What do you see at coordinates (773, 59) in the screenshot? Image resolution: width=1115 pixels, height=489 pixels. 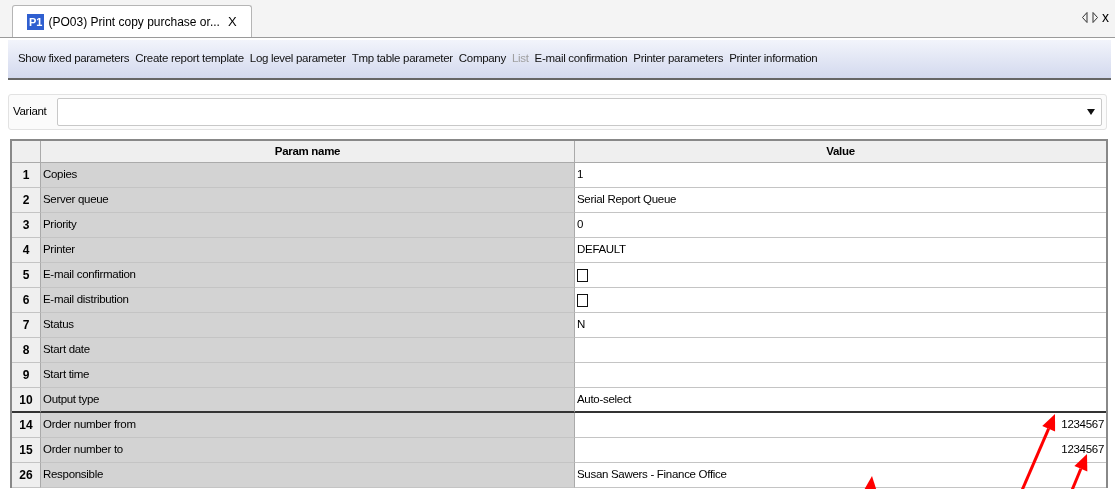 I see `toolbar-button: Printer information` at bounding box center [773, 59].